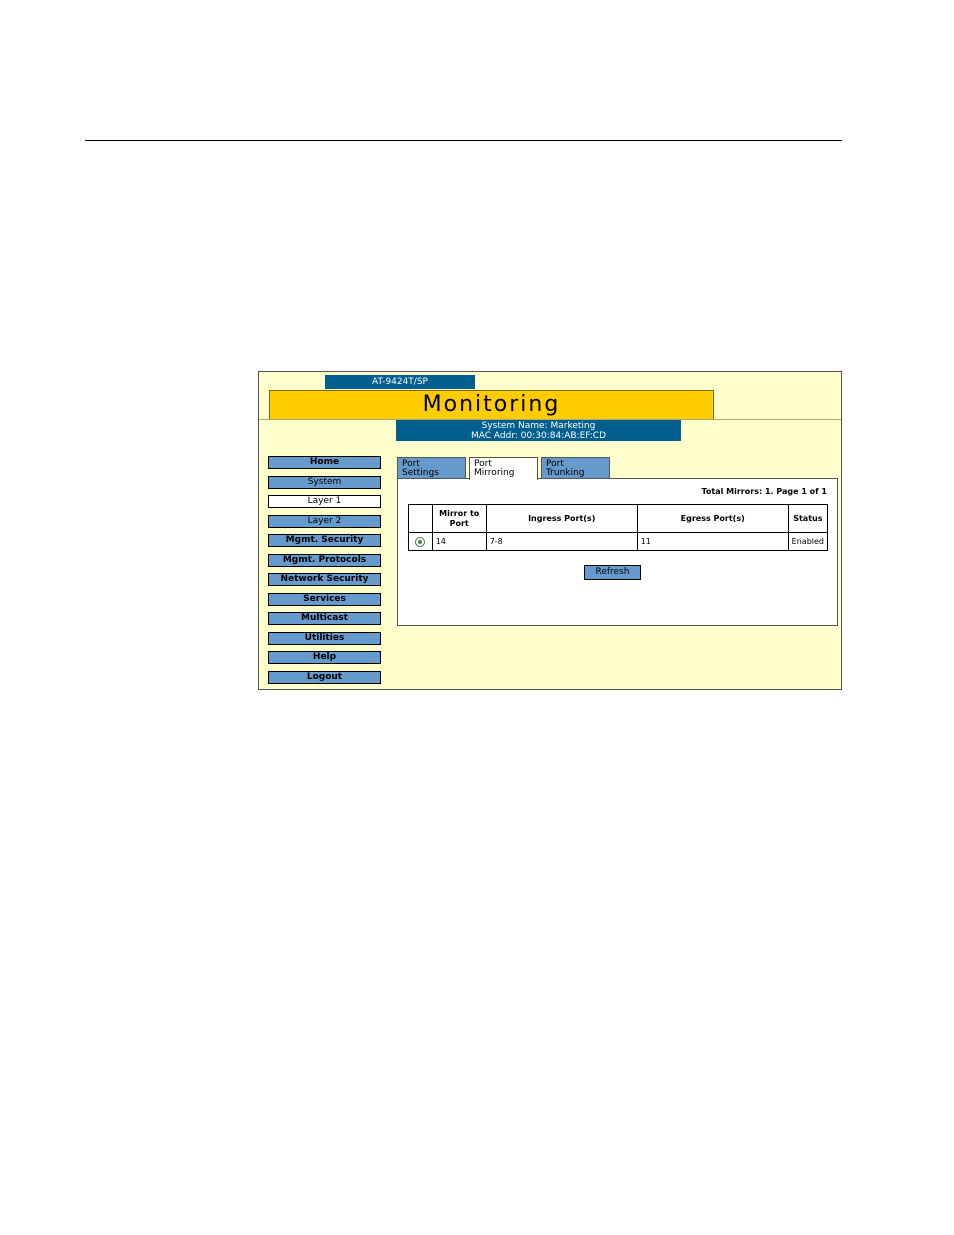  Describe the element at coordinates (491, 405) in the screenshot. I see `page-title: Monitoring` at that location.